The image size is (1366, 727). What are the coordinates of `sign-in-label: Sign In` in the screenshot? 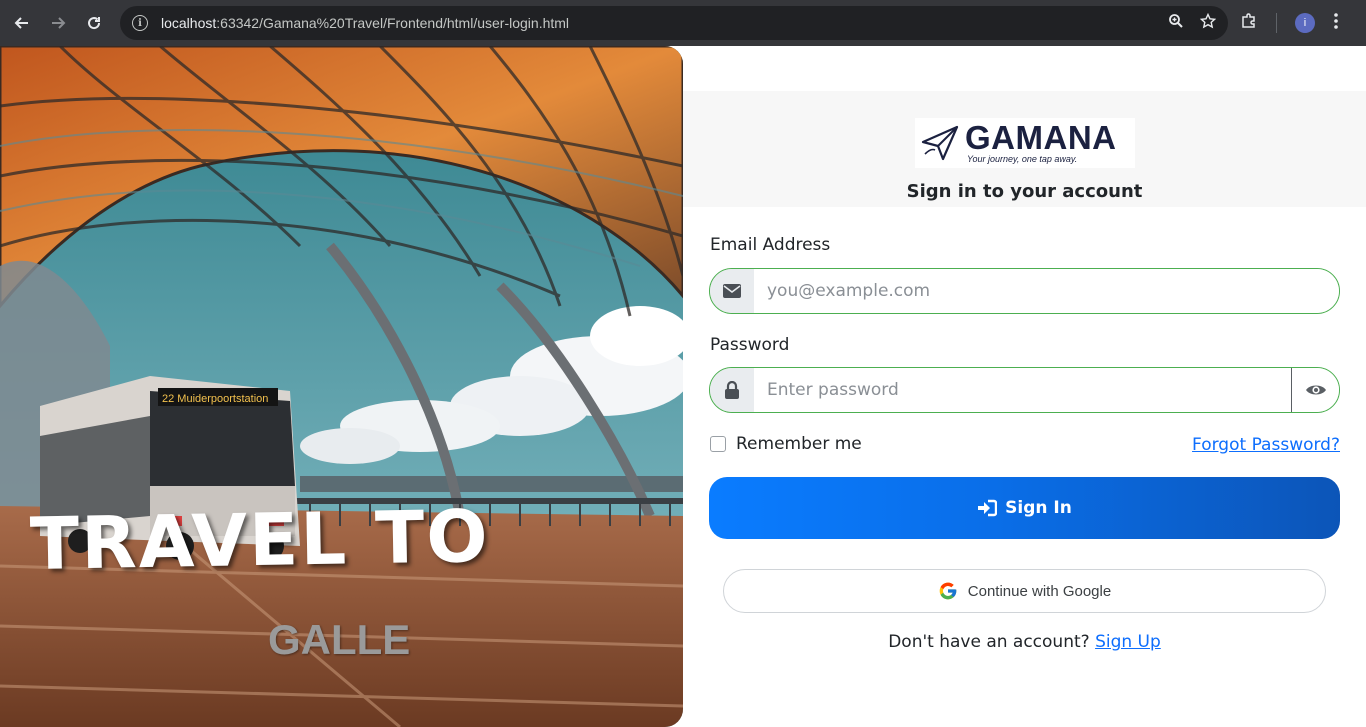 It's located at (1038, 508).